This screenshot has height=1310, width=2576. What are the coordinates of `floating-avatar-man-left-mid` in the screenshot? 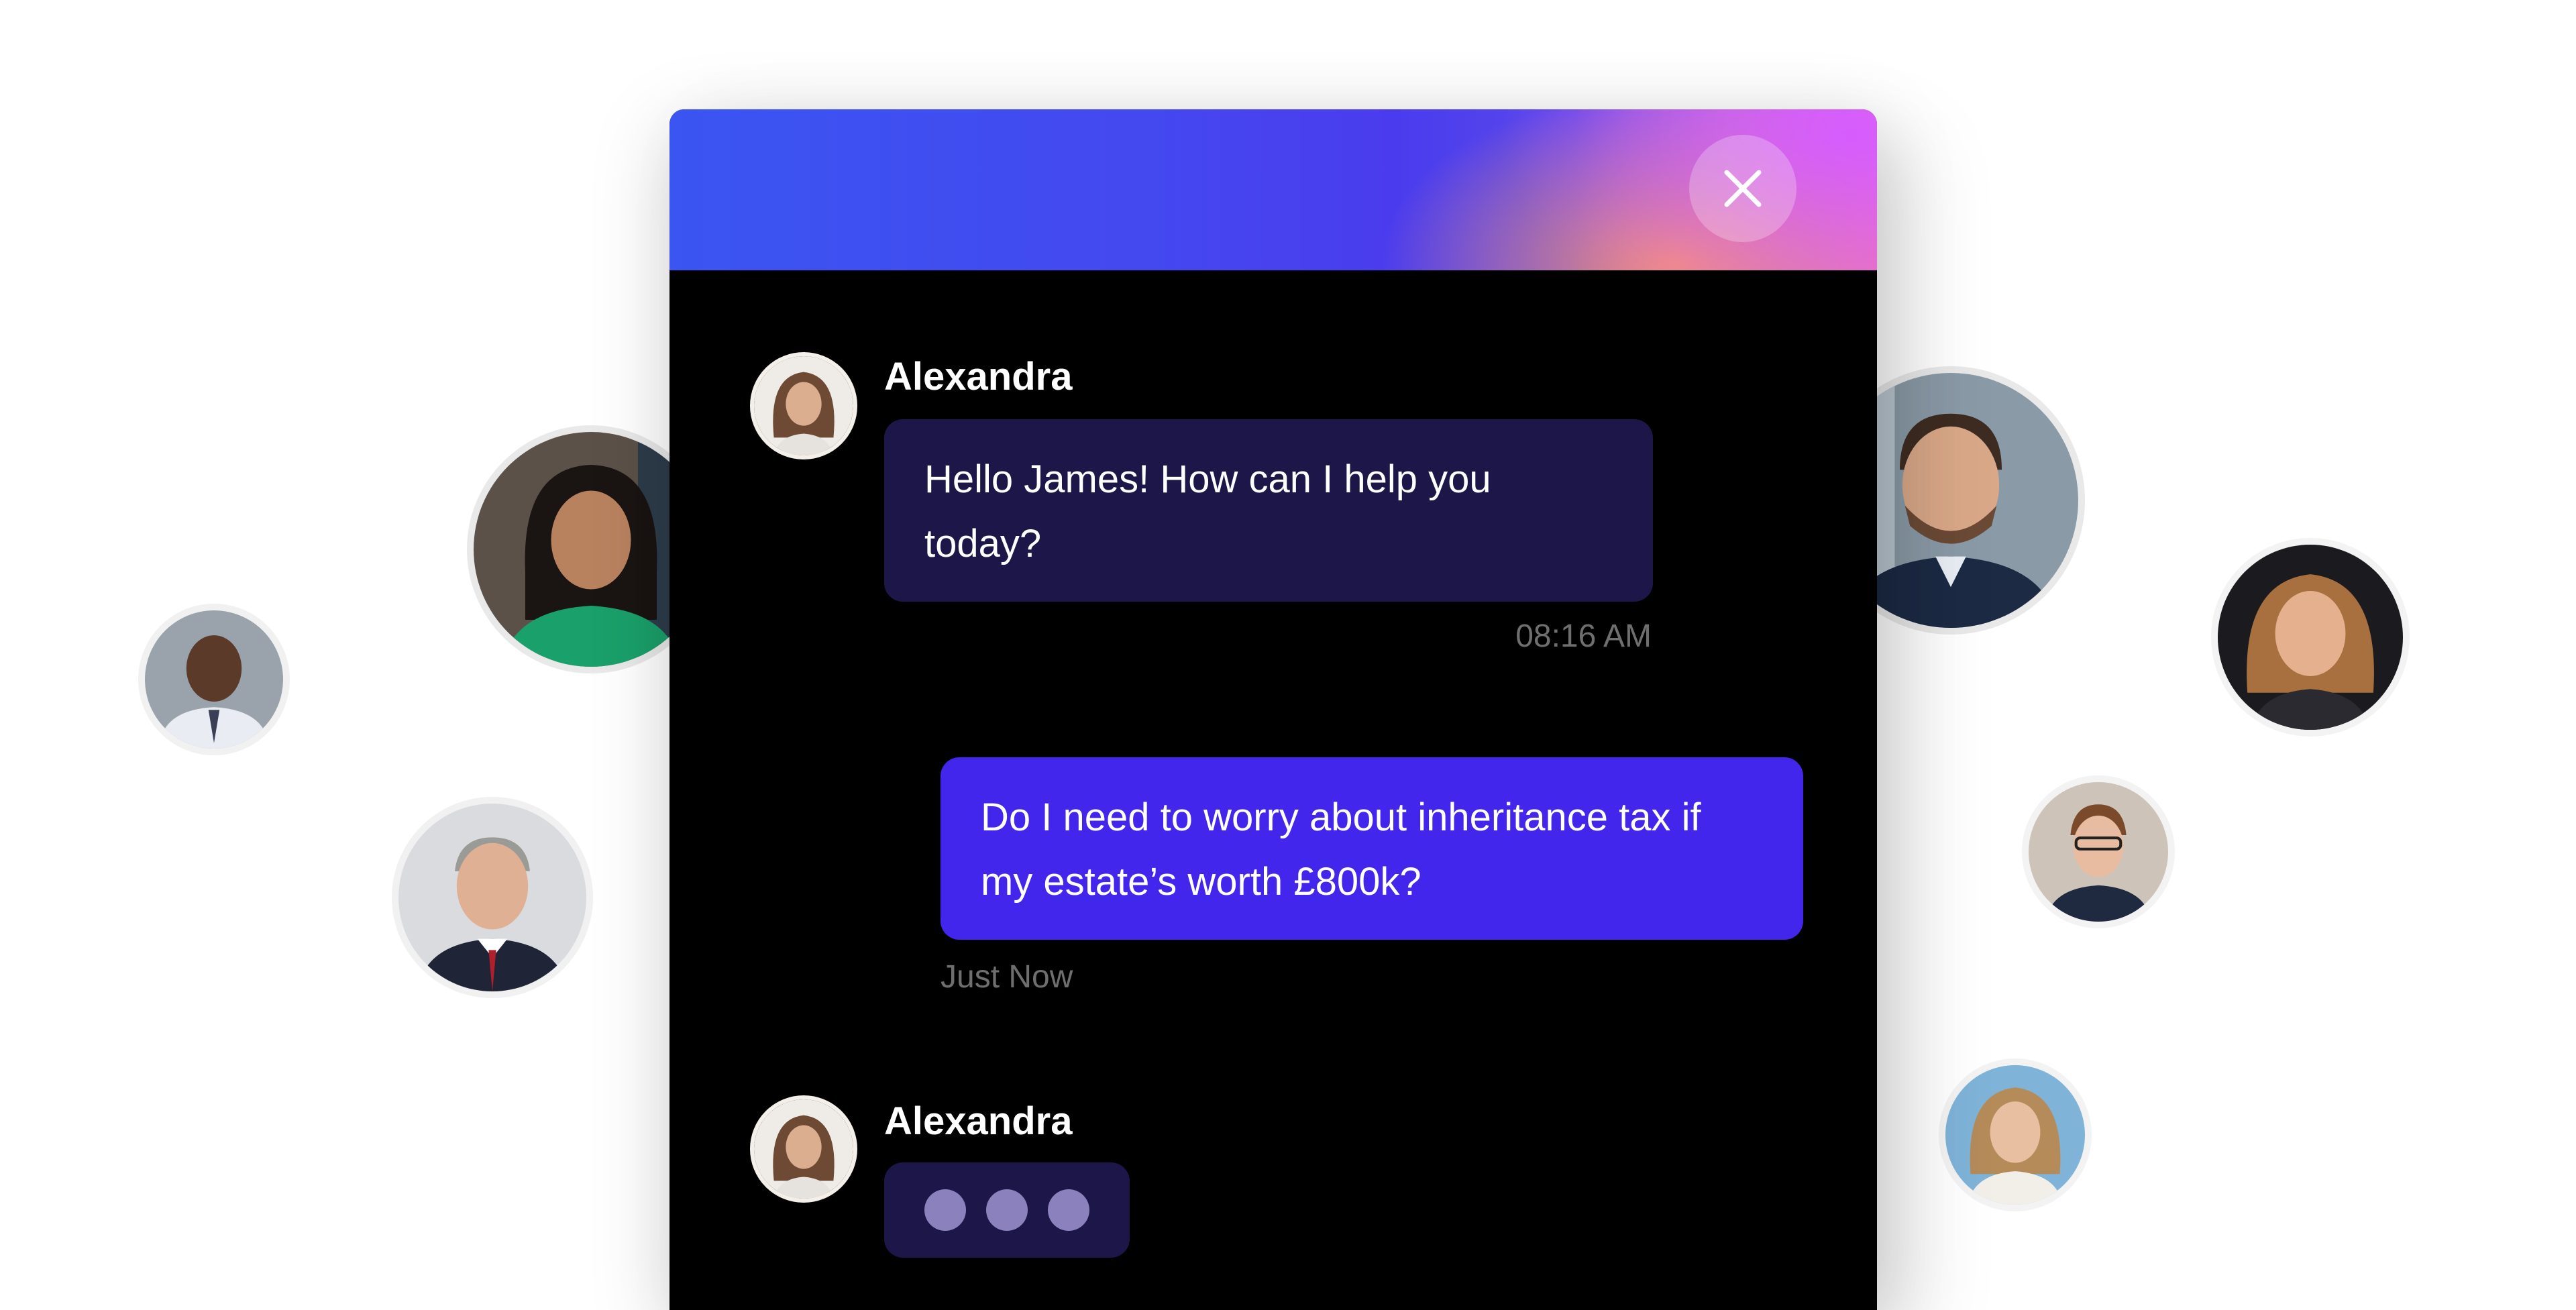 It's located at (492, 897).